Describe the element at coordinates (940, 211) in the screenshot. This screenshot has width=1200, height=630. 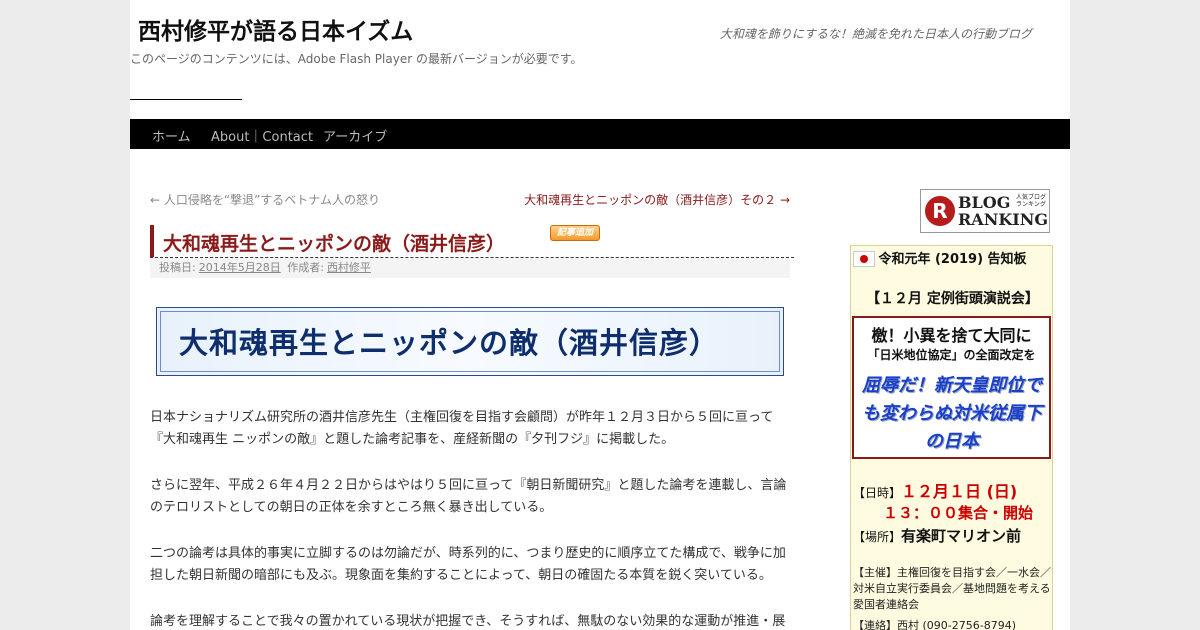
I see `ranking-logo-icon: R` at that location.